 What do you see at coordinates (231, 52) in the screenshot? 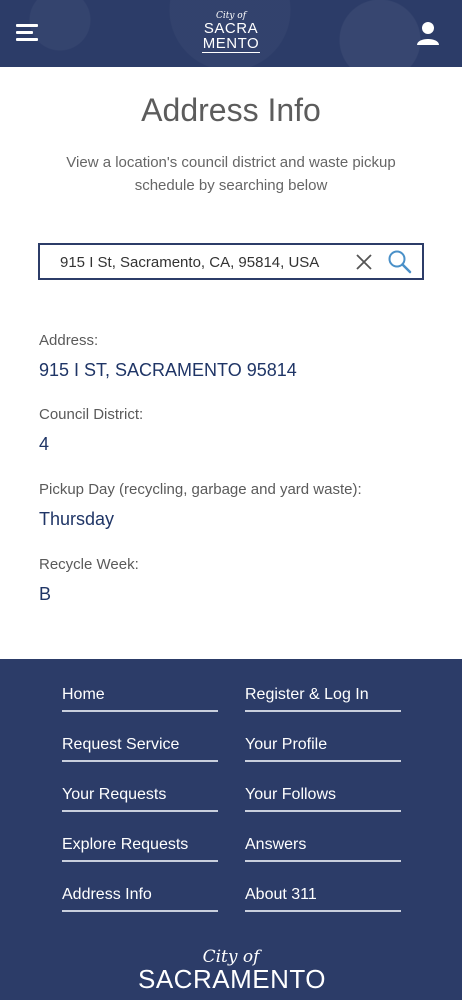
I see `logo-underline` at bounding box center [231, 52].